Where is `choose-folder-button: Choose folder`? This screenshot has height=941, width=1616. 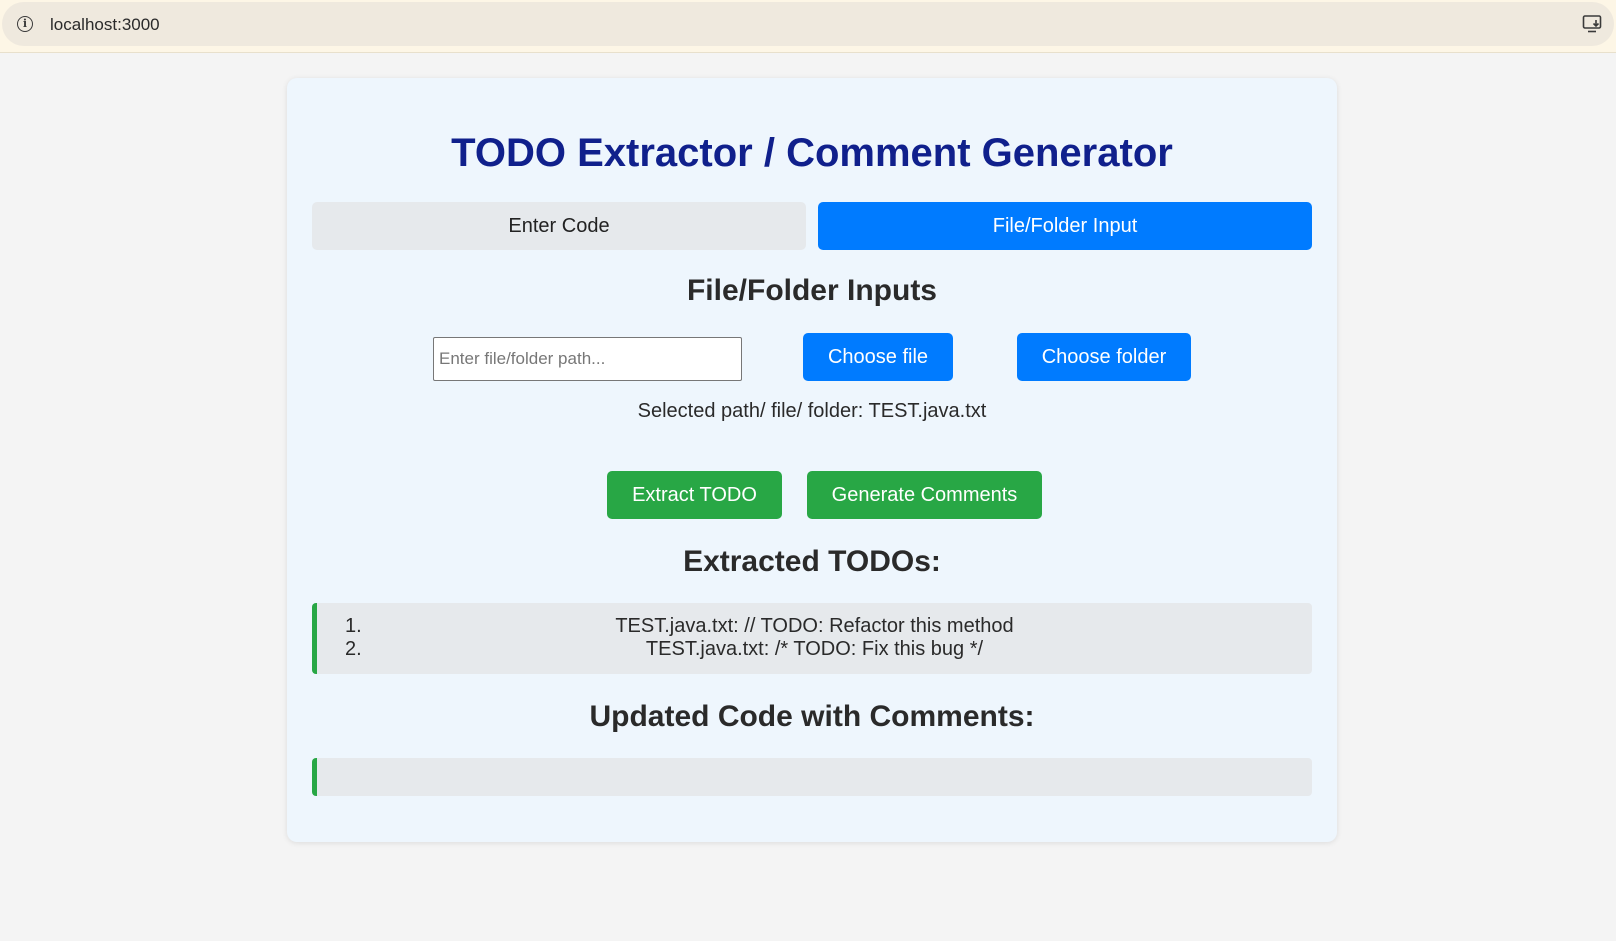
choose-folder-button: Choose folder is located at coordinates (1104, 357).